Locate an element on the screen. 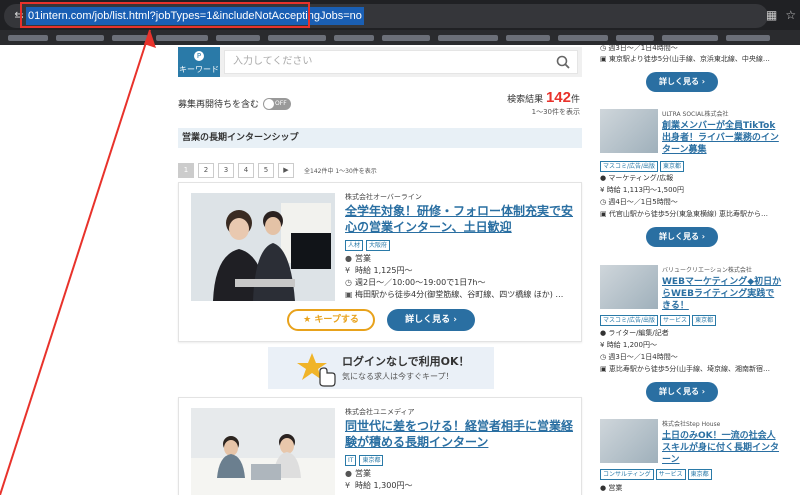  job-title-link: 同世代に差をつける！経営者相手に営業経験が積める長期インターン is located at coordinates (461, 434).